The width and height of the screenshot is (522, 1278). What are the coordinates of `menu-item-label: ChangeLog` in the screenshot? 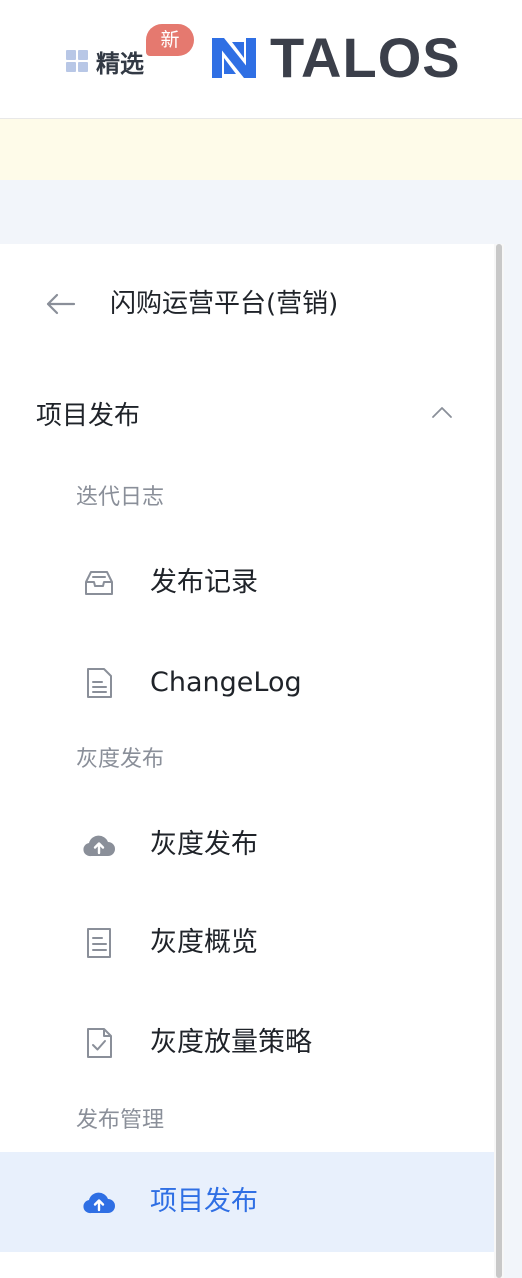 It's located at (226, 682).